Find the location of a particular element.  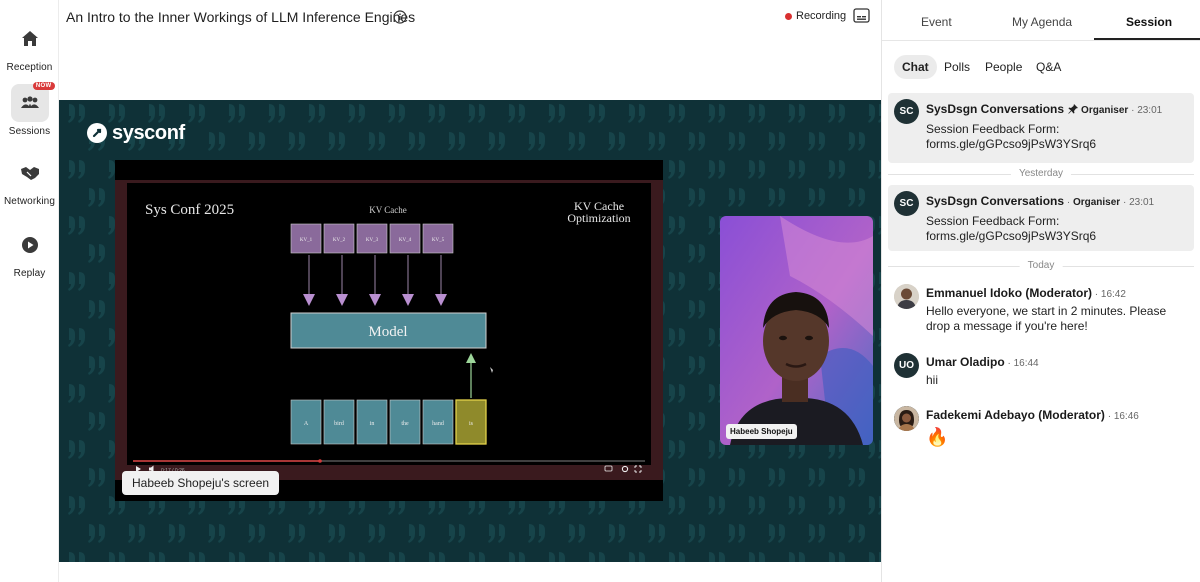

message-header: Fadekemi Adebayo (Moderator) · 16:46 is located at coordinates (1032, 415).